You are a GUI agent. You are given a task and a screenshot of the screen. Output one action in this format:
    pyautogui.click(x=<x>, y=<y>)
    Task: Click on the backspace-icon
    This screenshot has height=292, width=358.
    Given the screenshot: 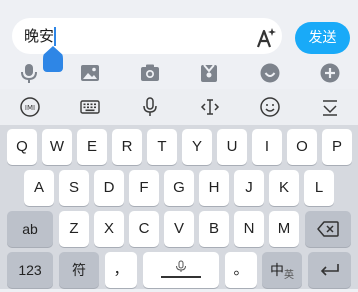 What is the action you would take?
    pyautogui.click(x=328, y=229)
    